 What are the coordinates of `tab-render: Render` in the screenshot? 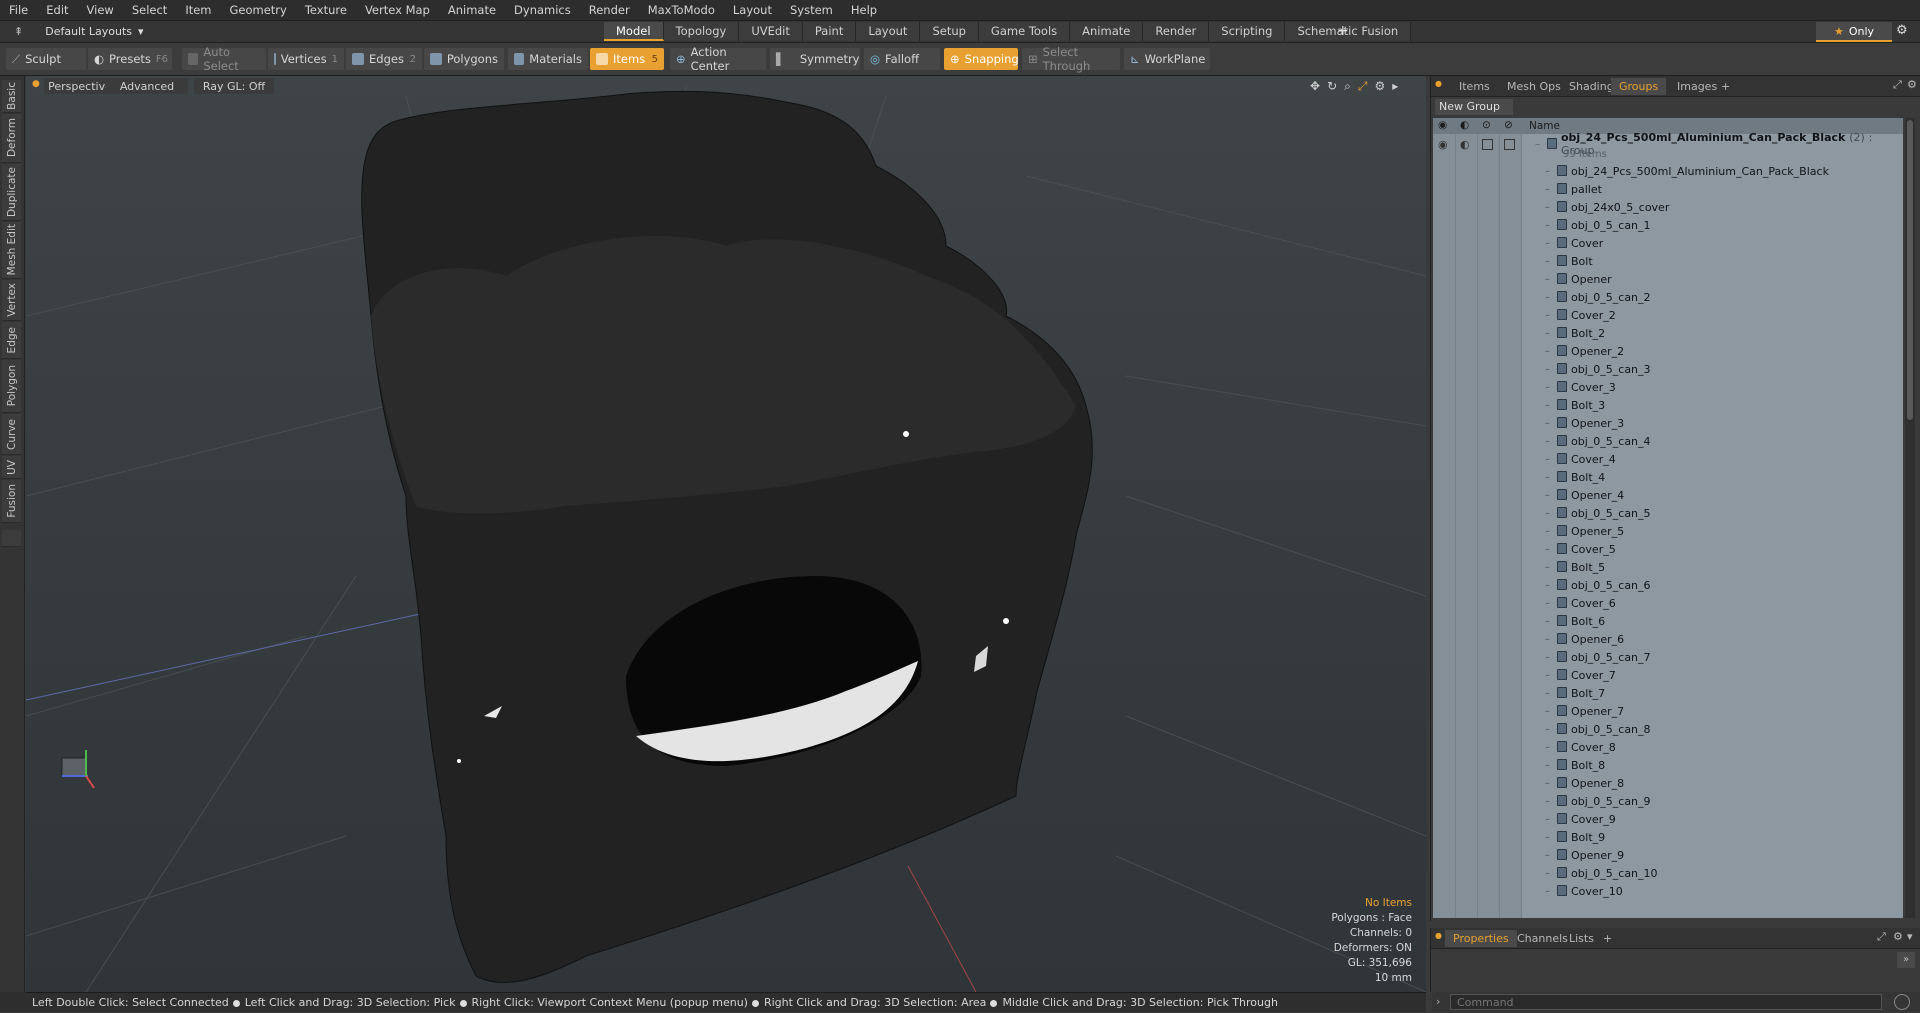 It's located at (1176, 31).